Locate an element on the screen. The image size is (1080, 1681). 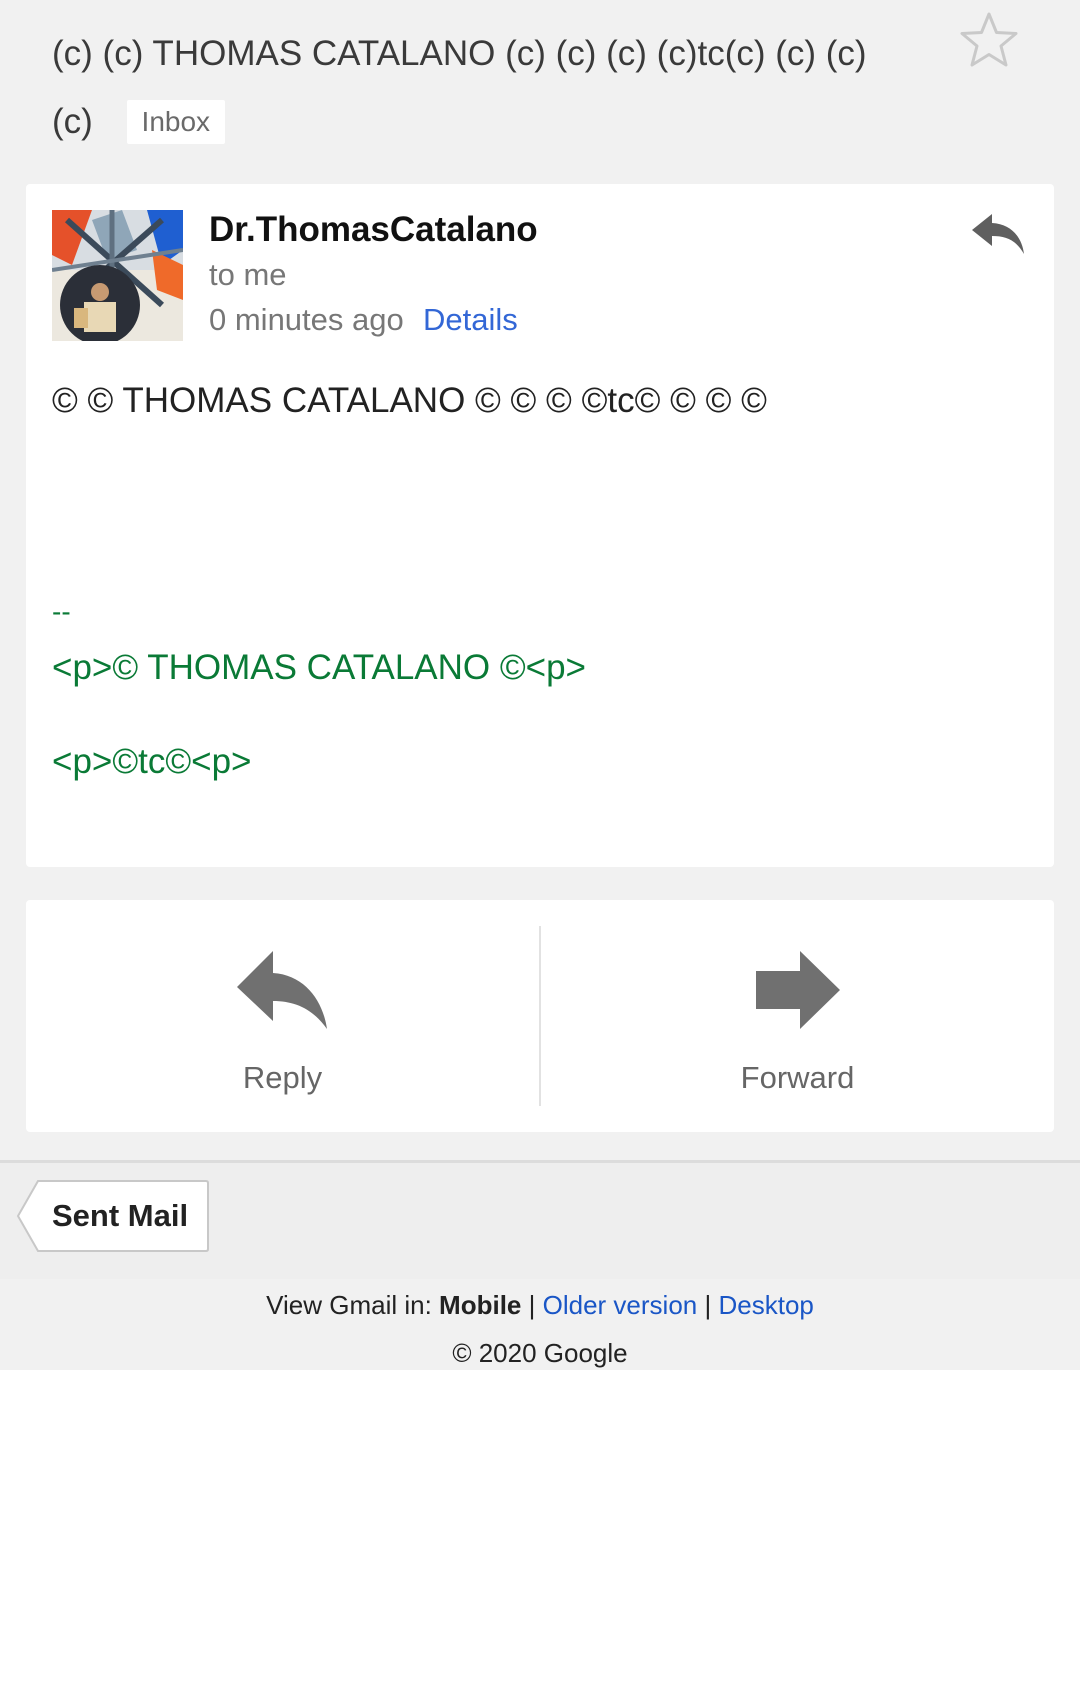
desktop-link: Desktop is located at coordinates (765, 1305).